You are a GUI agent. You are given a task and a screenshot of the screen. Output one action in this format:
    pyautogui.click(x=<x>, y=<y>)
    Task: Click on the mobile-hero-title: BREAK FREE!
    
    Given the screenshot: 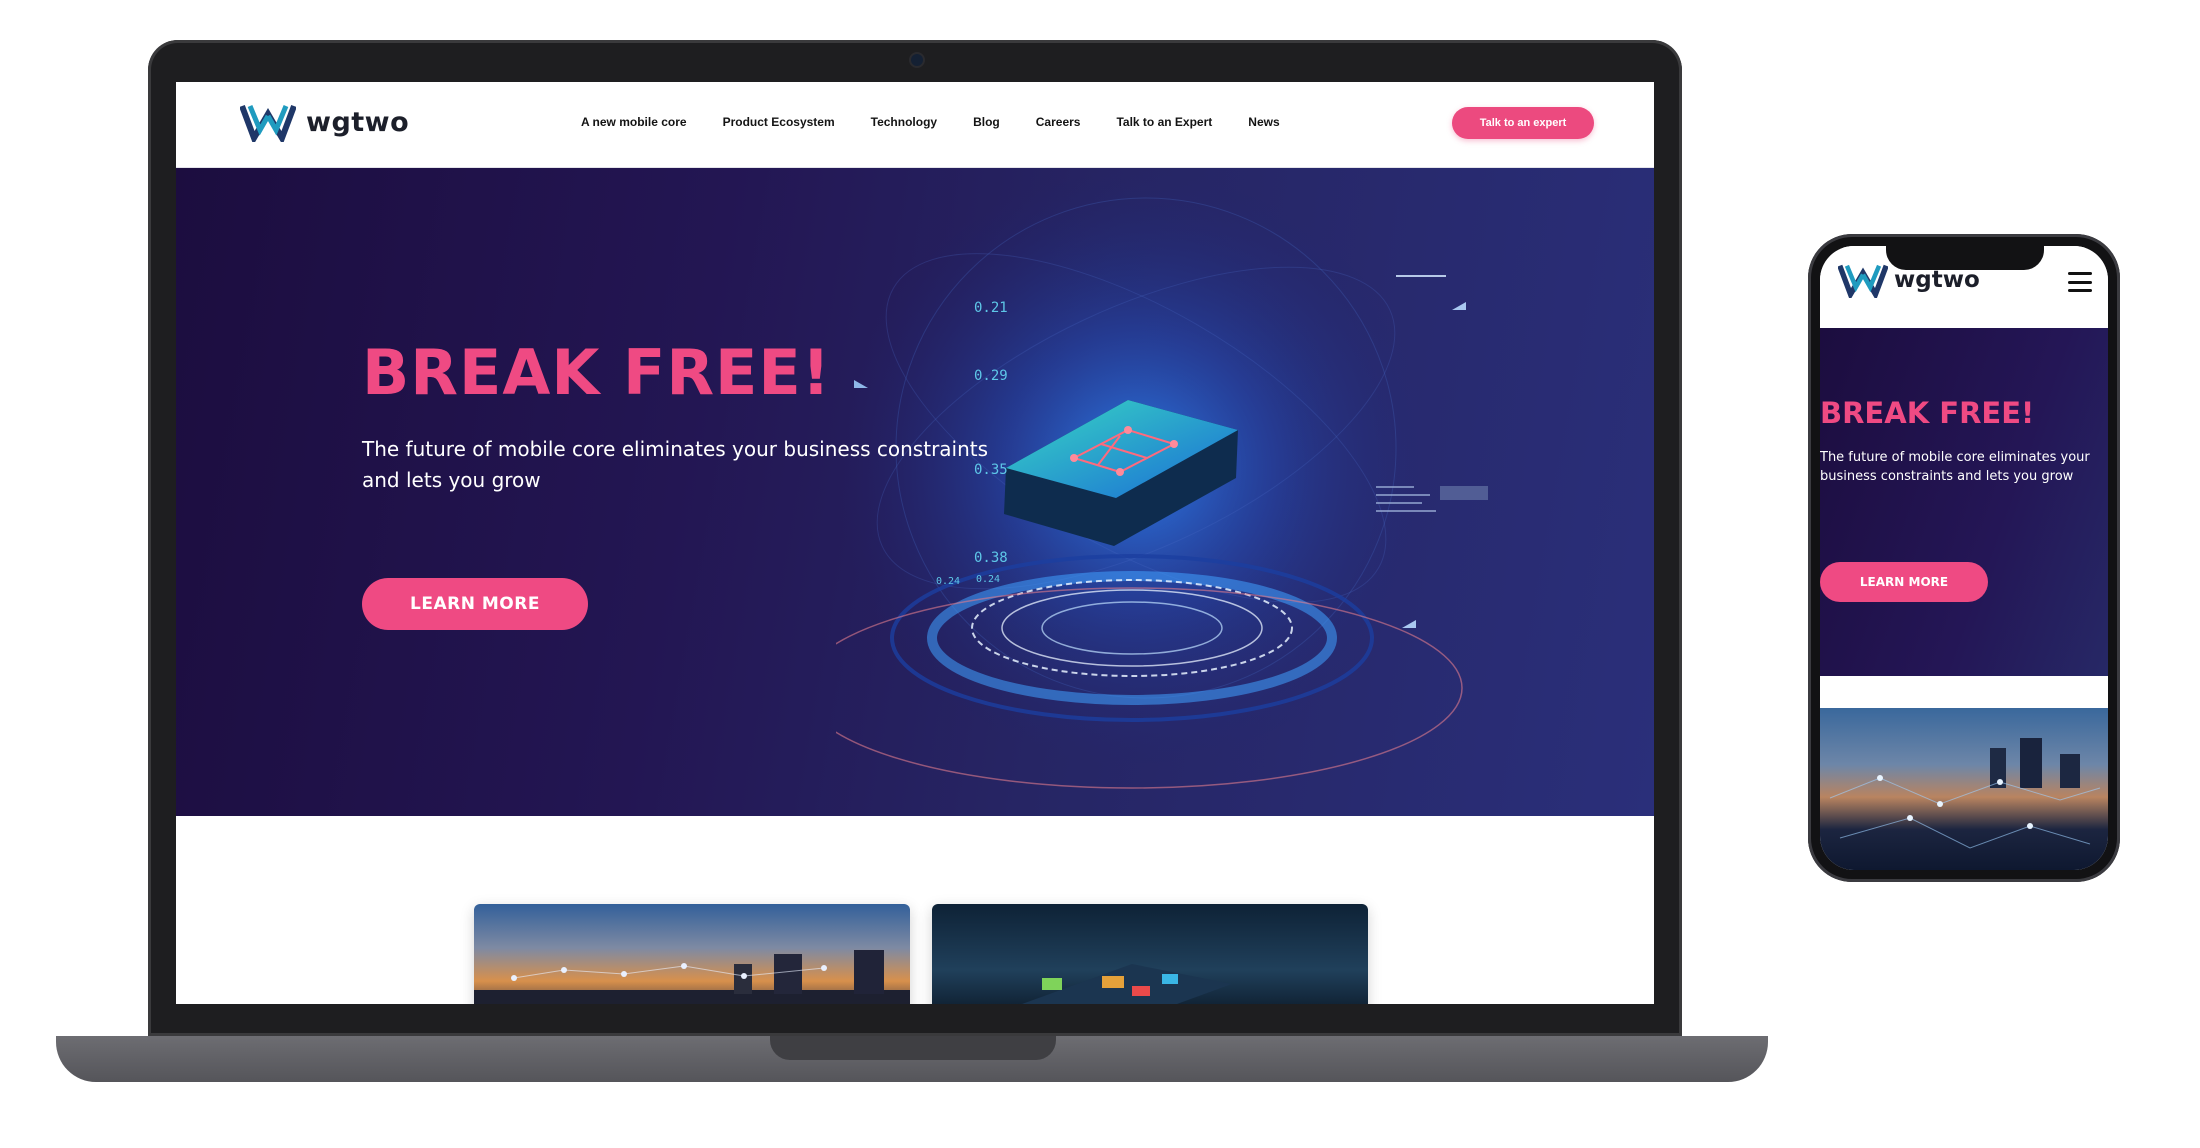 What is the action you would take?
    pyautogui.click(x=1927, y=413)
    